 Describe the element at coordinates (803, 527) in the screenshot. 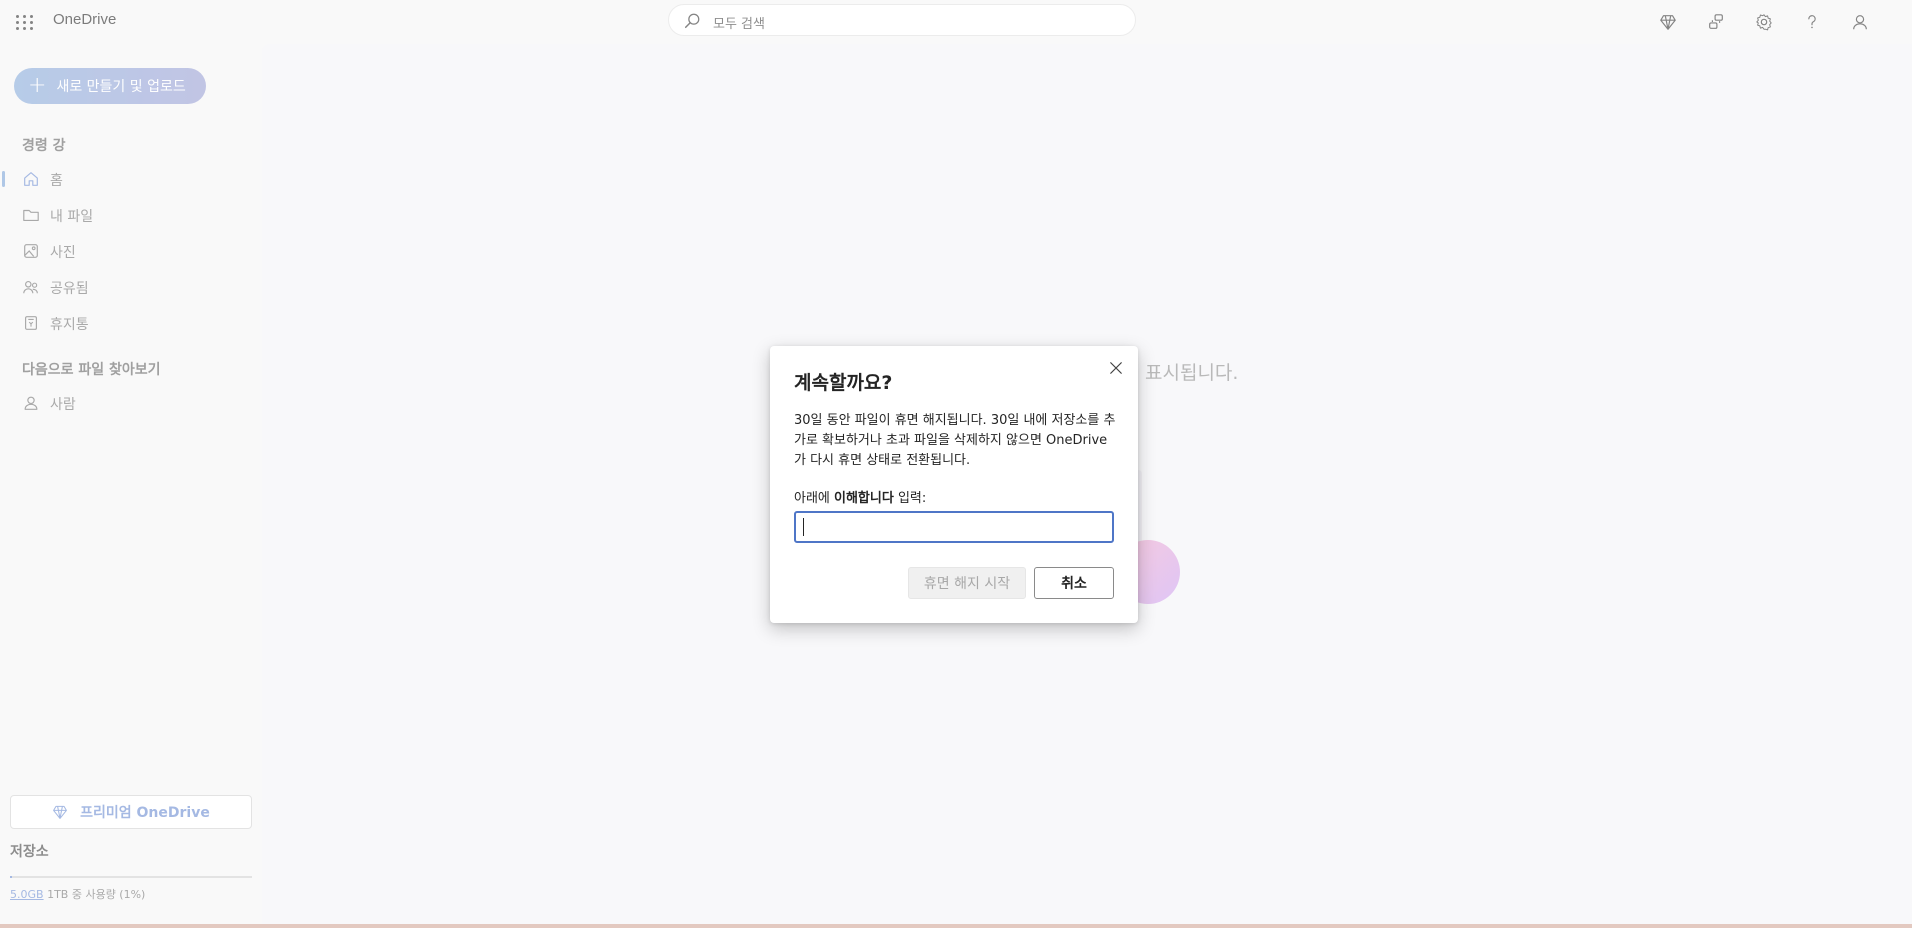

I see `text-caret` at that location.